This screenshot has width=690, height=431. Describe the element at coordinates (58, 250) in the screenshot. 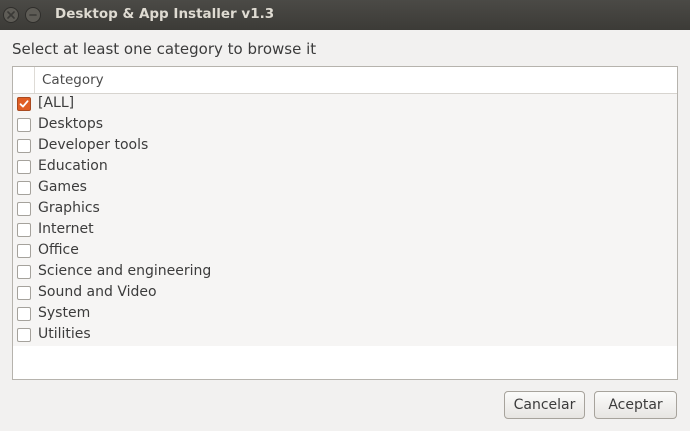

I see `category-label: Office` at that location.